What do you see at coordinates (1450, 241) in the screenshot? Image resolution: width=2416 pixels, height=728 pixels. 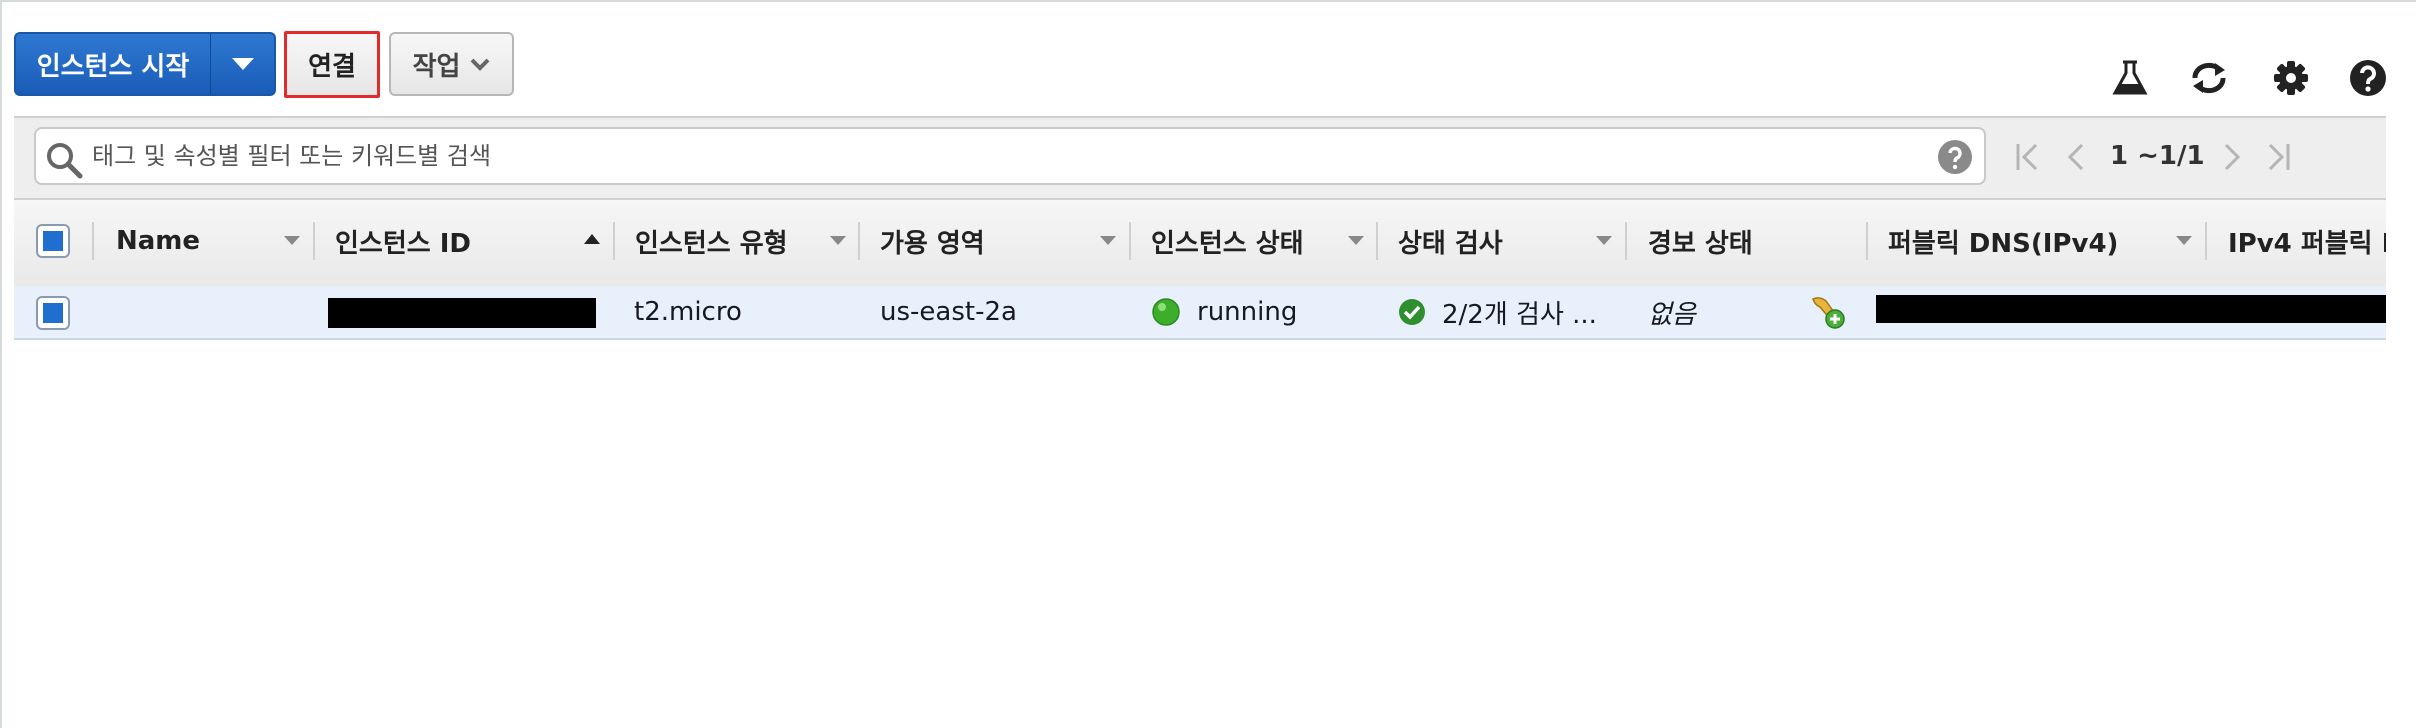 I see `column-header-status-check: 상태 검사` at bounding box center [1450, 241].